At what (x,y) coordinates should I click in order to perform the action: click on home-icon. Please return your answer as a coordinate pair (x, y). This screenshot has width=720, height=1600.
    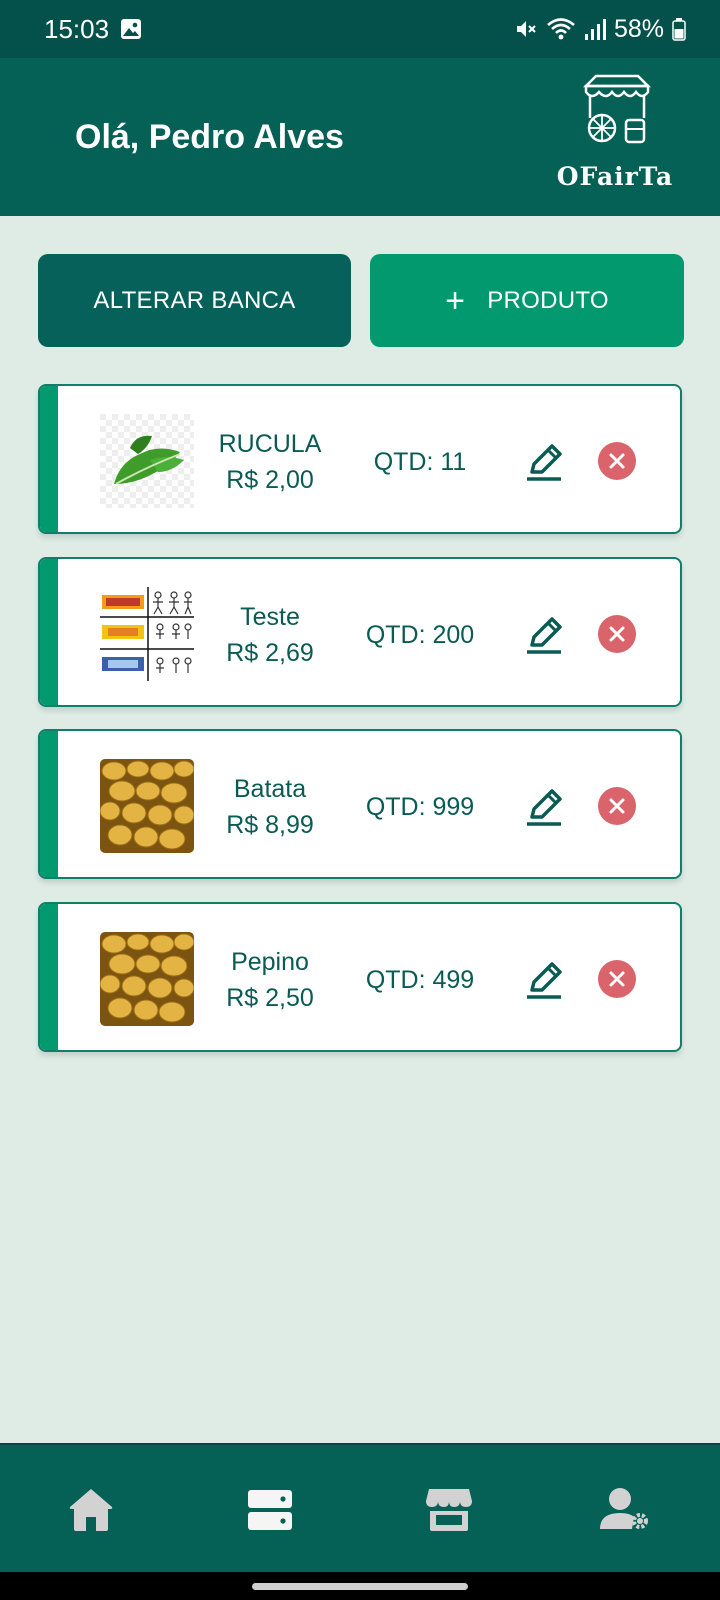
    Looking at the image, I should click on (91, 1510).